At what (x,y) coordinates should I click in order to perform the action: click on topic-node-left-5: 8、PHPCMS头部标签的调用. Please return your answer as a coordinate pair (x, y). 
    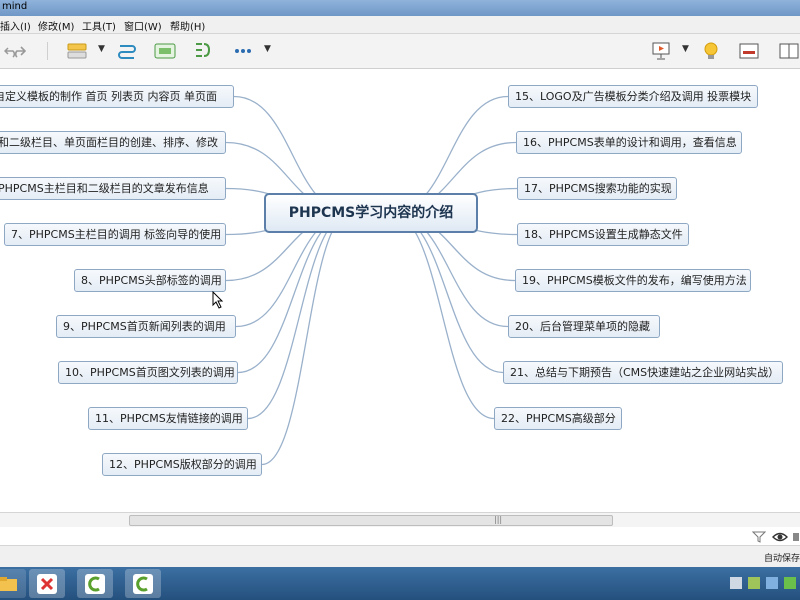
    Looking at the image, I should click on (150, 280).